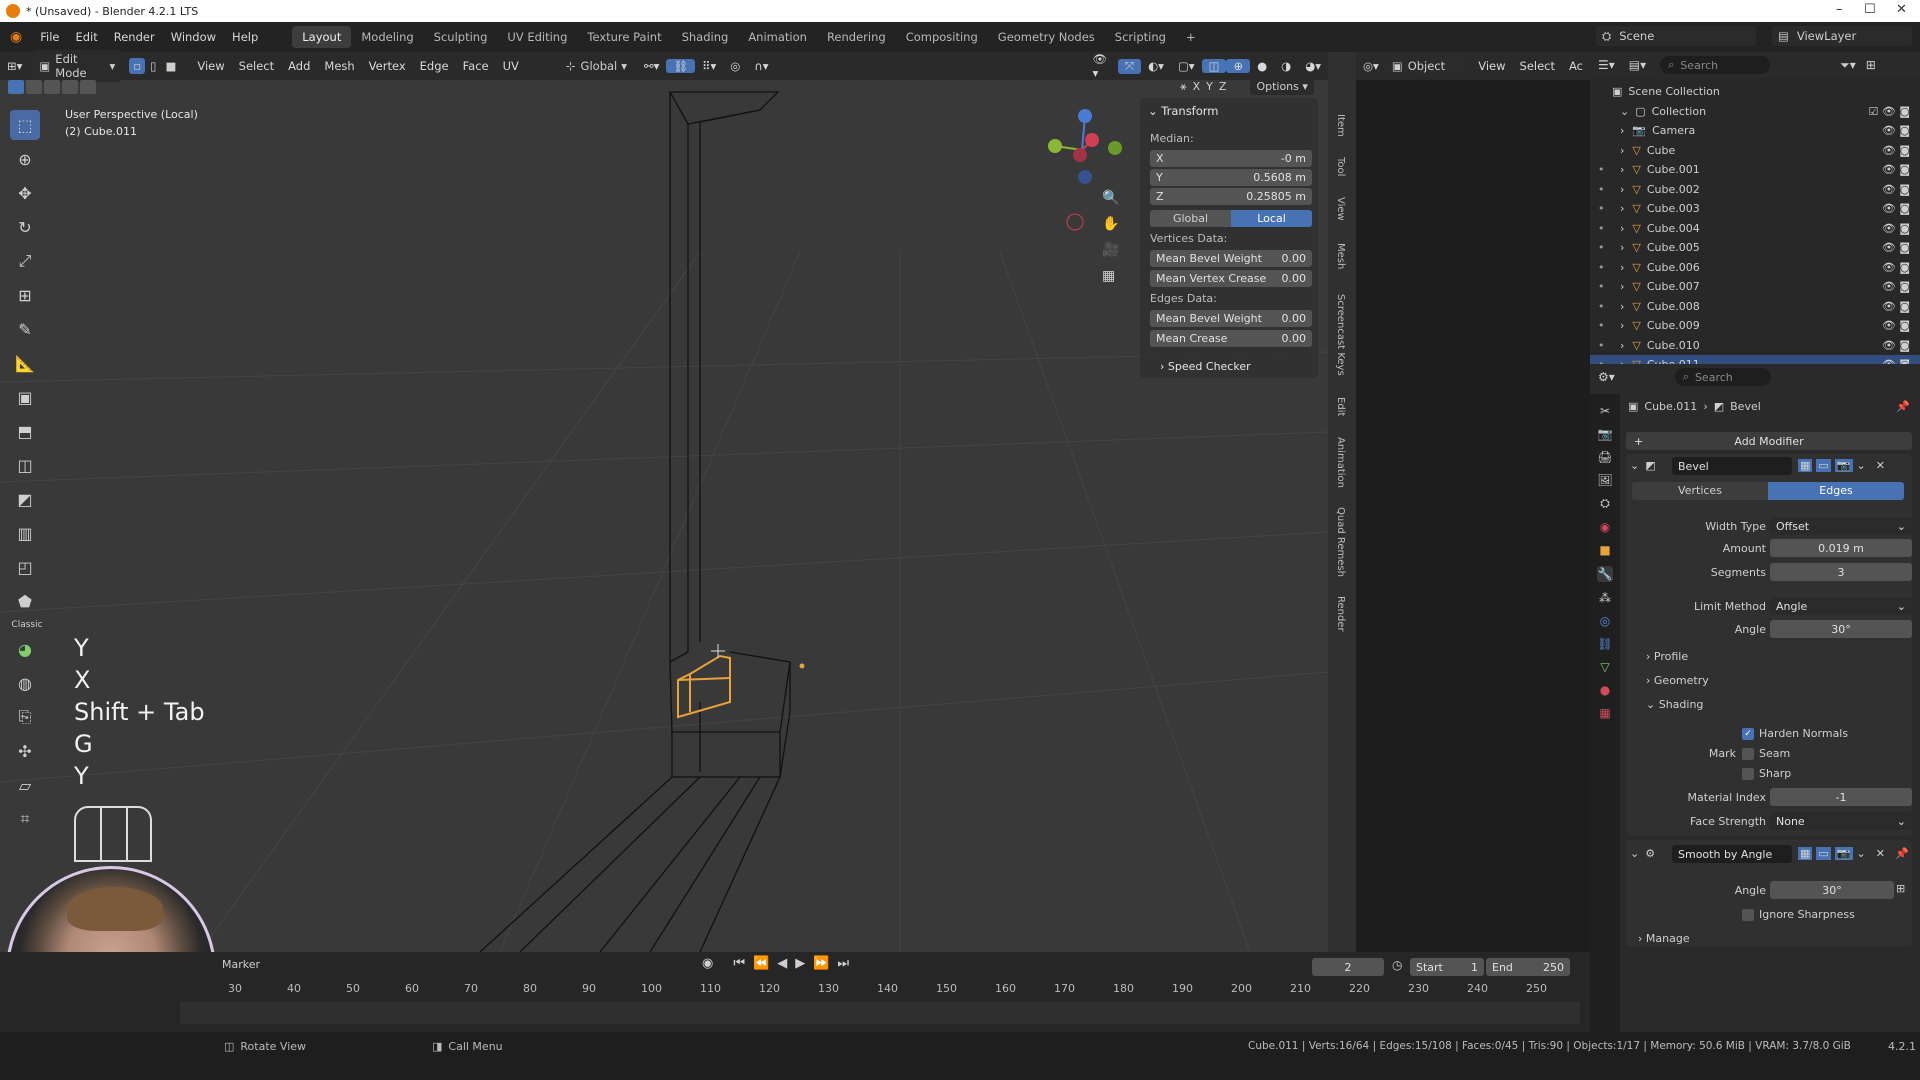 Image resolution: width=1920 pixels, height=1080 pixels. I want to click on xray-toggle-icon: ◫, so click(1214, 66).